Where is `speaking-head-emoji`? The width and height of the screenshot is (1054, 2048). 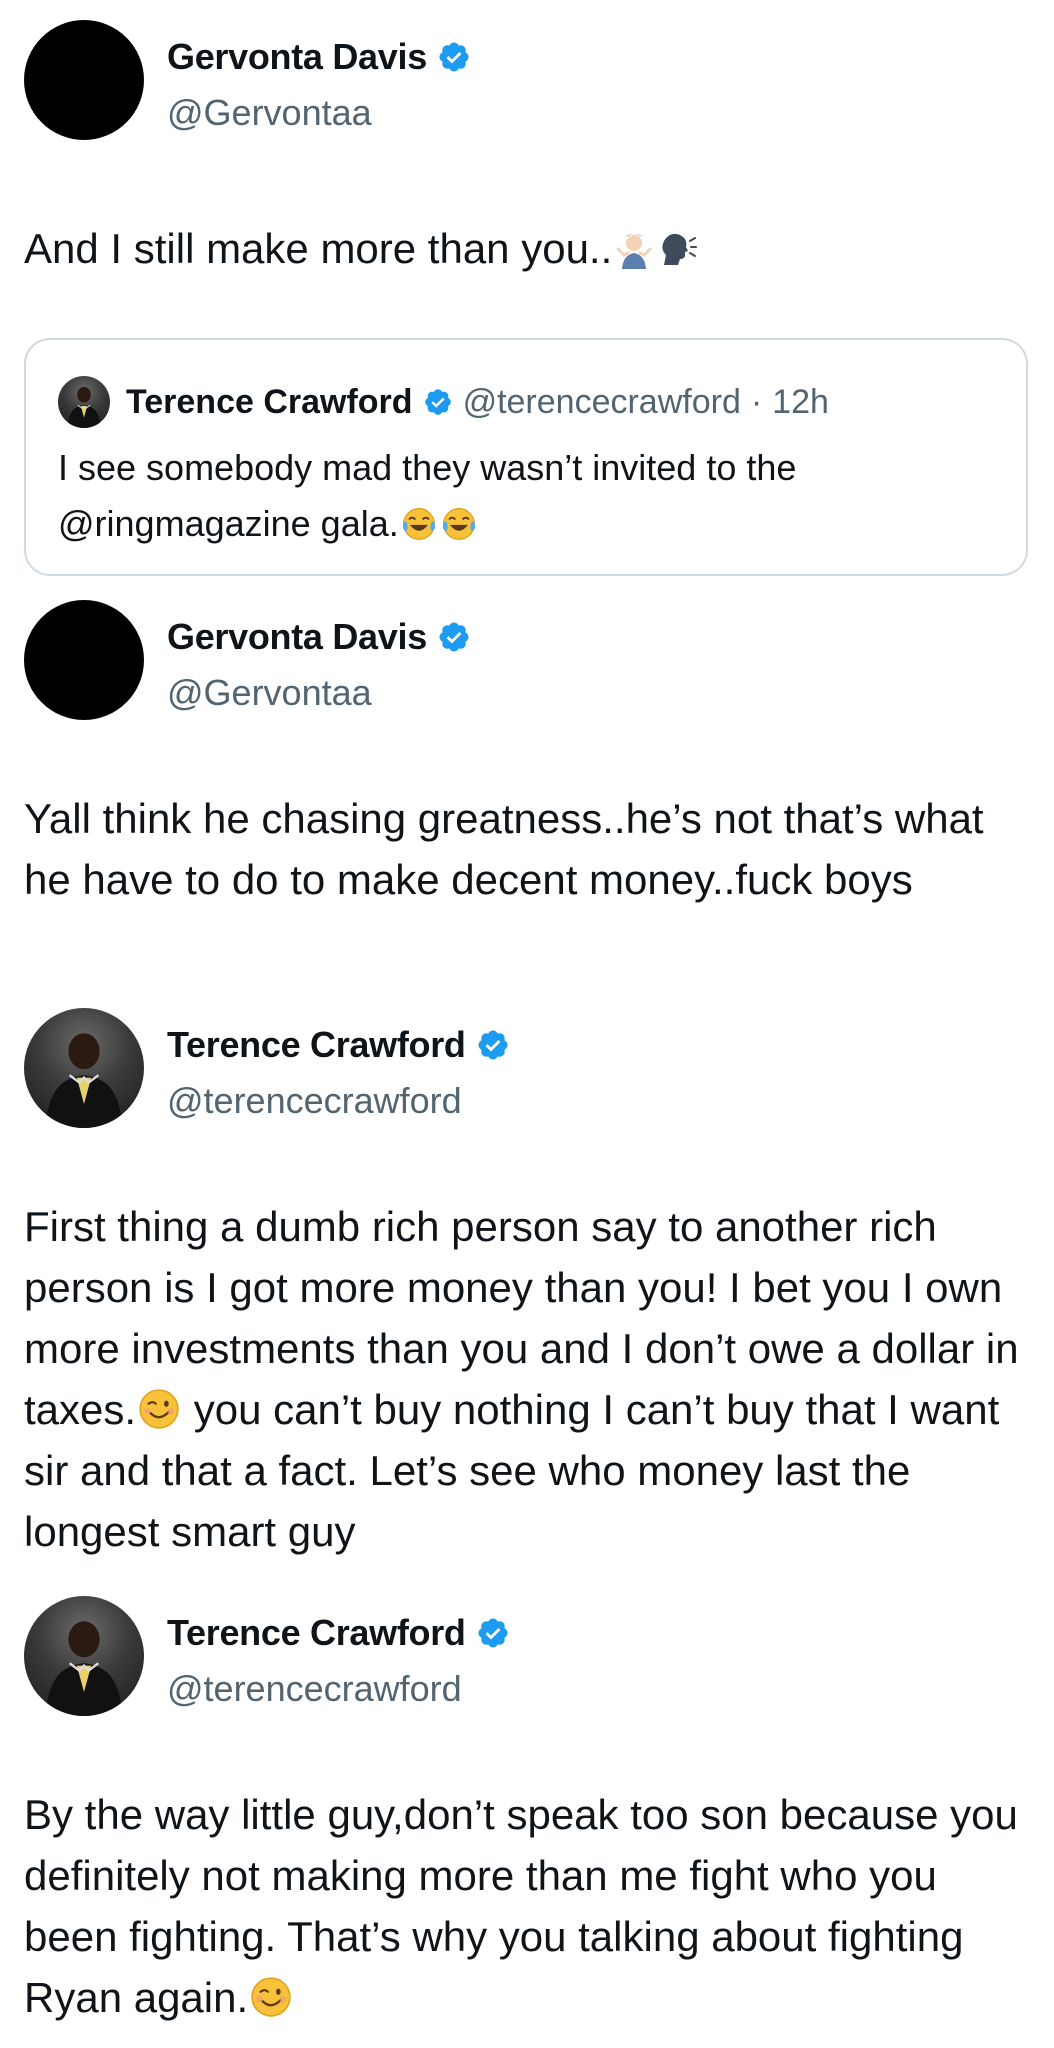 speaking-head-emoji is located at coordinates (678, 249).